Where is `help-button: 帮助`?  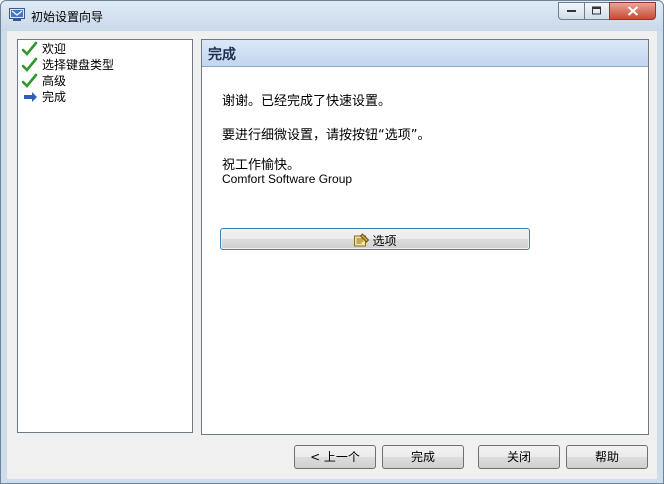
help-button: 帮助 is located at coordinates (607, 457).